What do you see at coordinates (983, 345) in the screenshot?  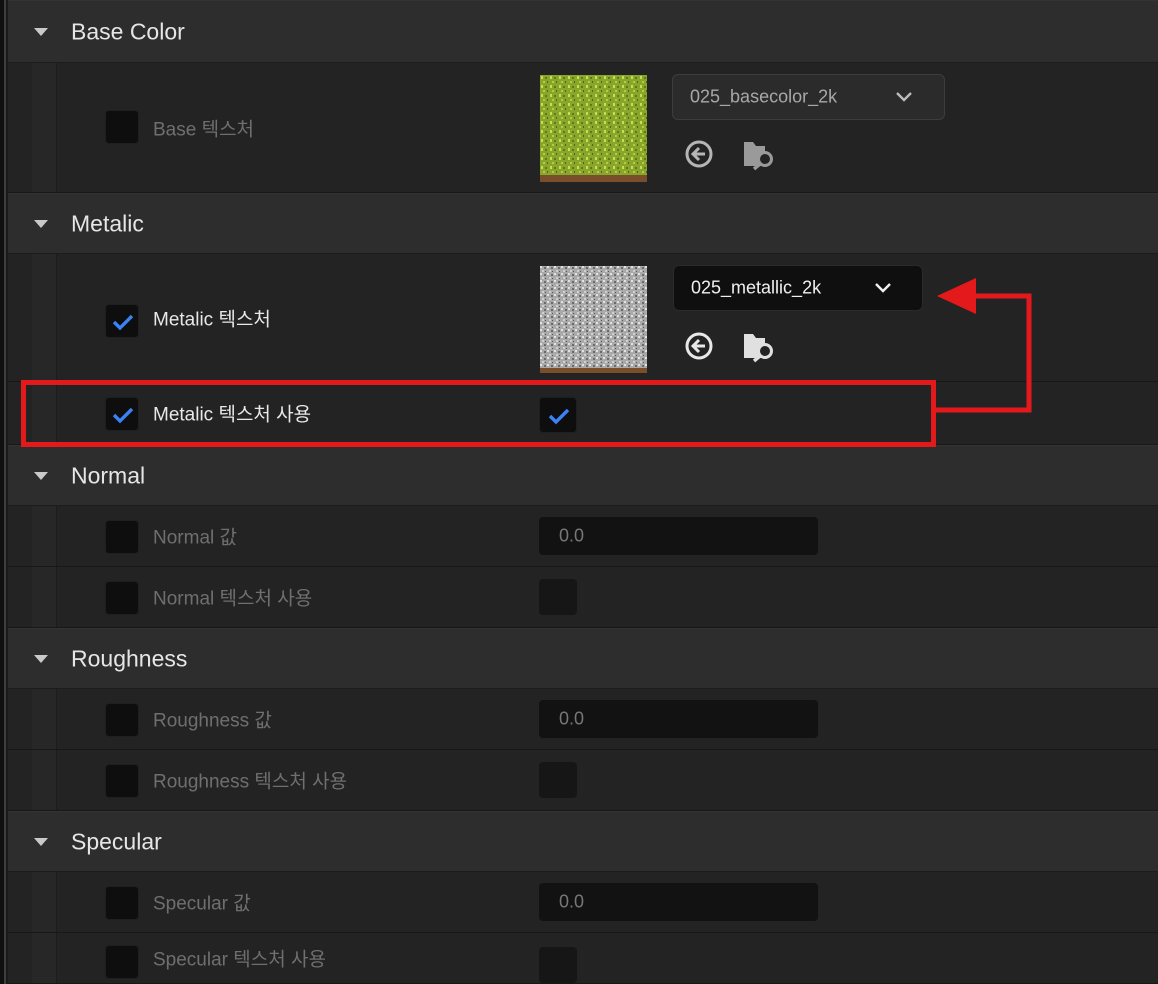 I see `annotation-arrow-icon` at bounding box center [983, 345].